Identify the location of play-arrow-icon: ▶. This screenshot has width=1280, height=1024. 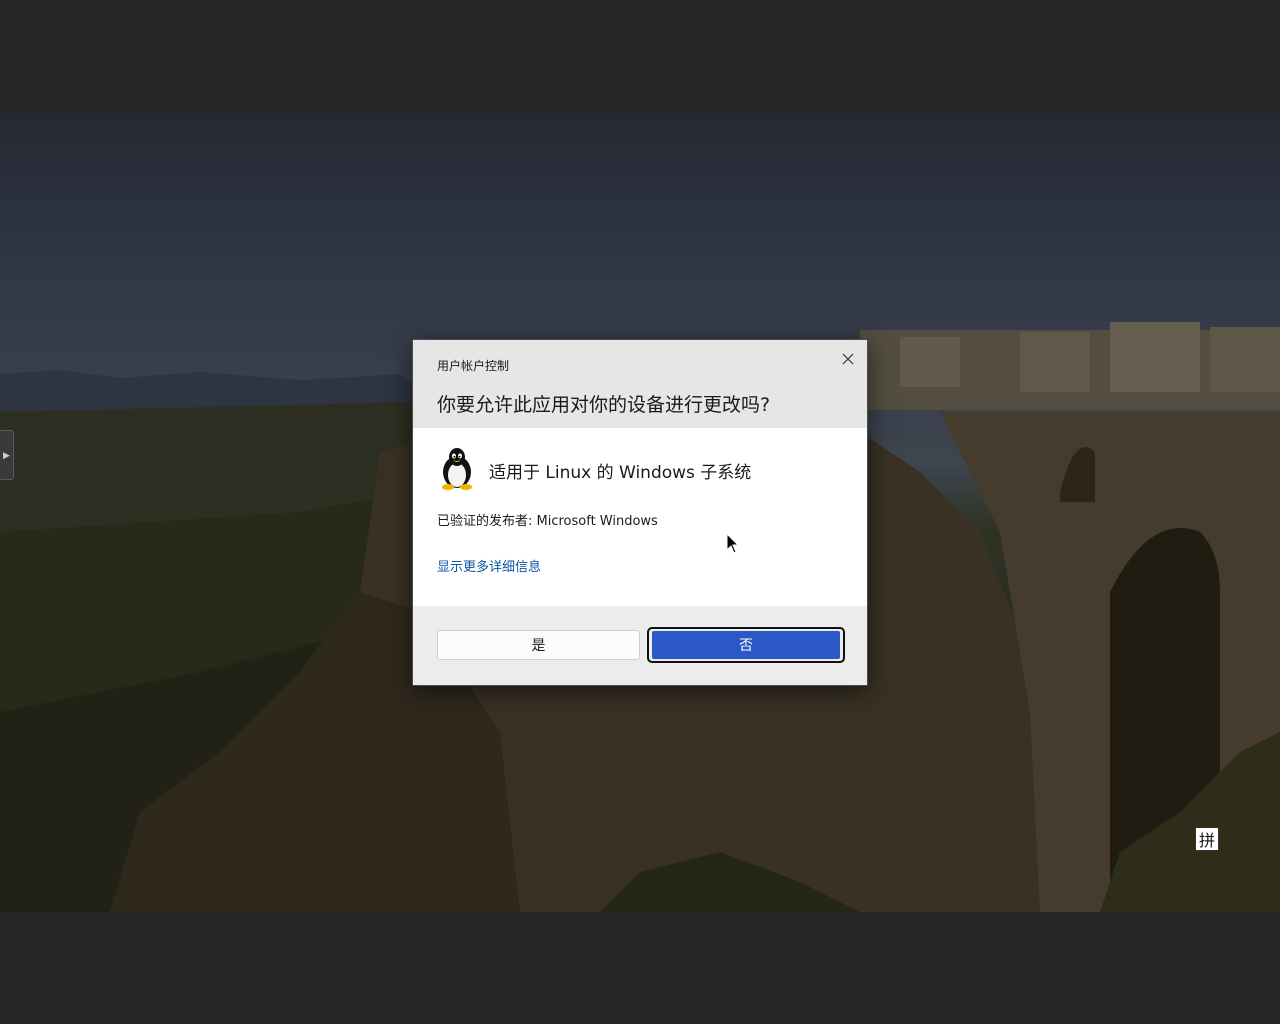
(6, 454).